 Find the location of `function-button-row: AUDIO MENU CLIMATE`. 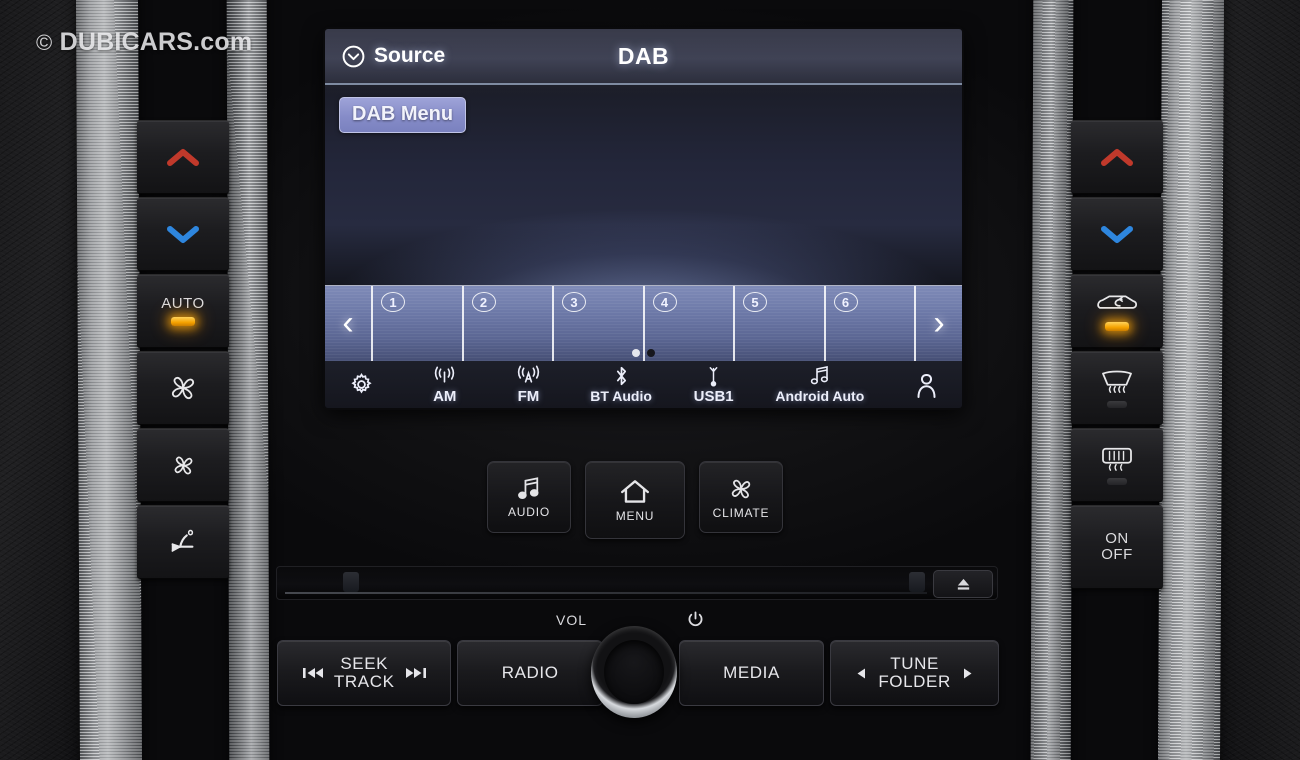

function-button-row: AUDIO MENU CLIMATE is located at coordinates (635, 500).